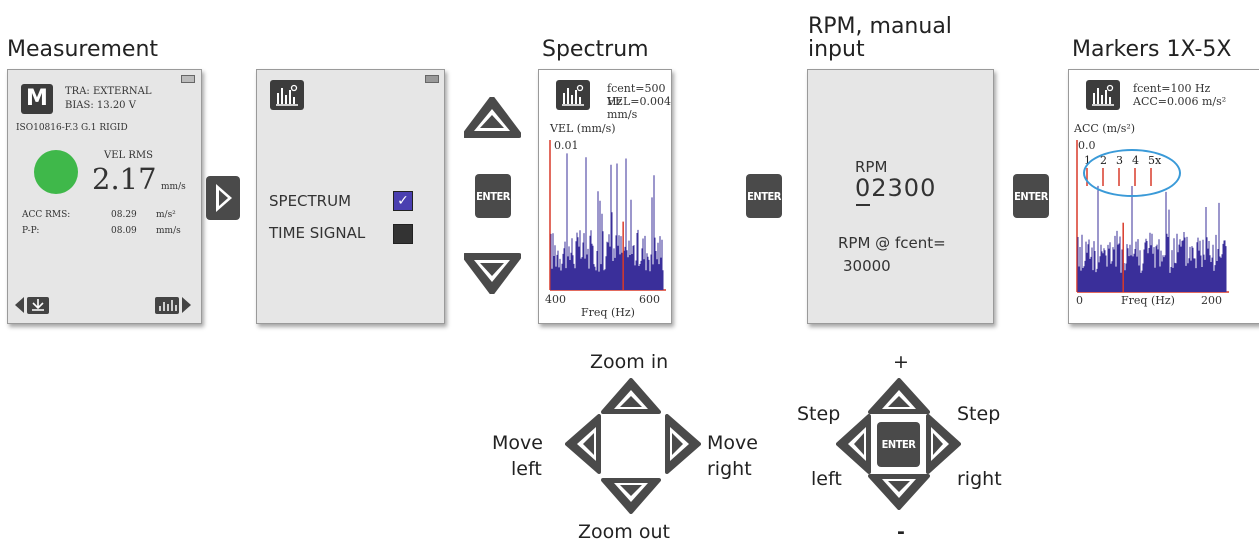  I want to click on rpm-fcent-value: 30000, so click(867, 266).